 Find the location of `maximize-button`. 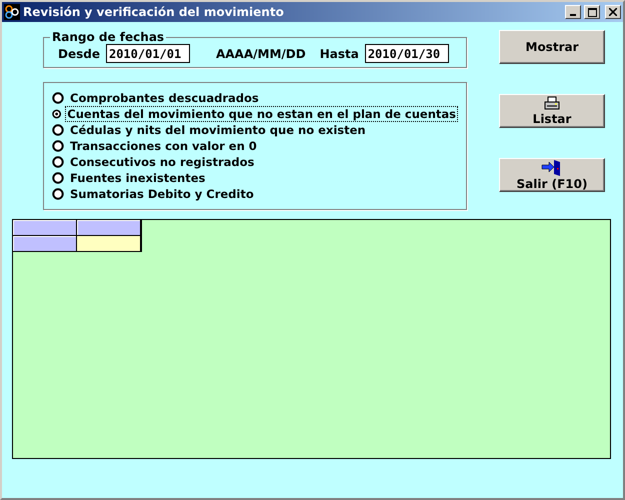

maximize-button is located at coordinates (592, 12).